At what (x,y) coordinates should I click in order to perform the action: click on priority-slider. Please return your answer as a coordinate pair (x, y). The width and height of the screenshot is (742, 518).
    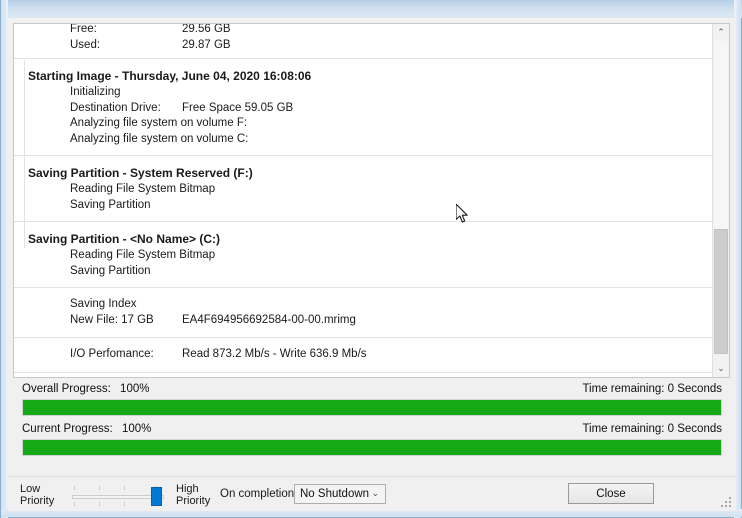
    Looking at the image, I should click on (118, 496).